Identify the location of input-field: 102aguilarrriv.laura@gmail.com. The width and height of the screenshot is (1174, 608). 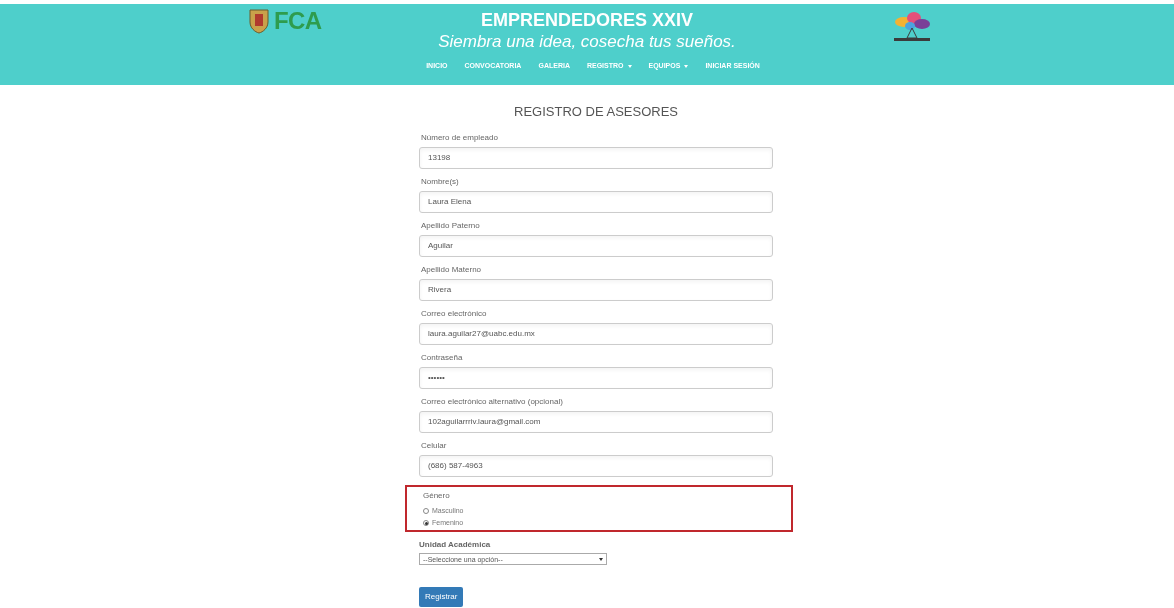
(596, 422).